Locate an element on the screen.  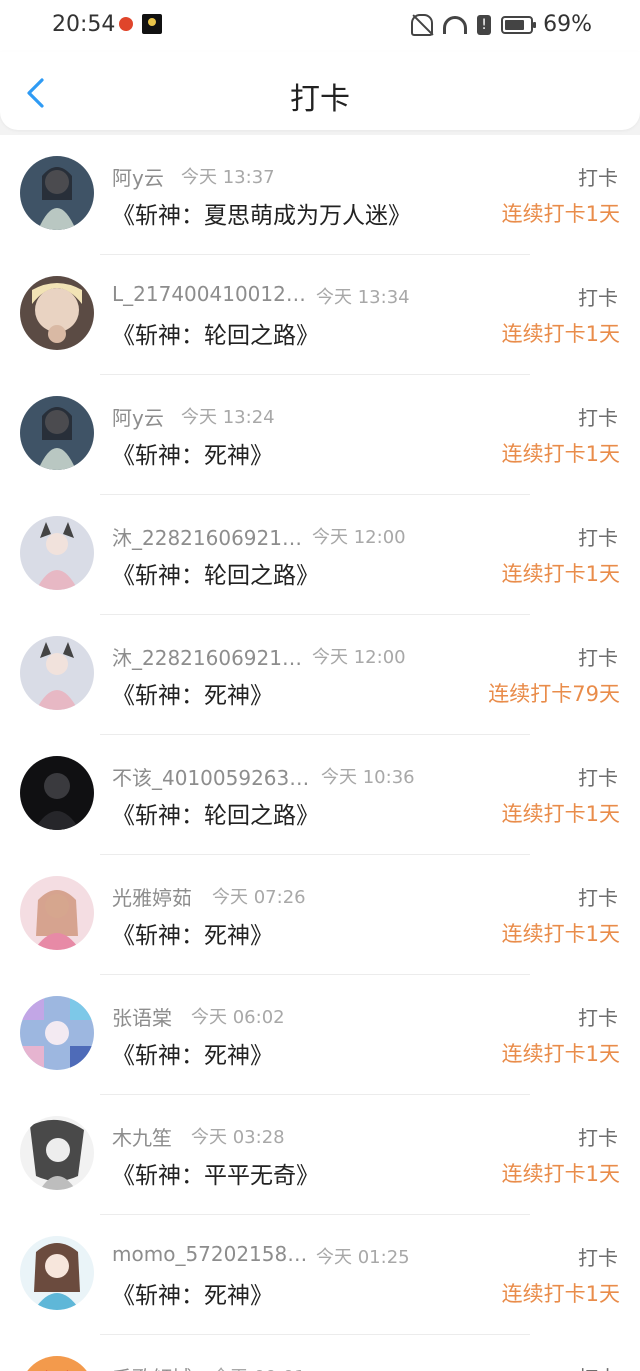
checkin-time: 今天 13:34 is located at coordinates (363, 297).